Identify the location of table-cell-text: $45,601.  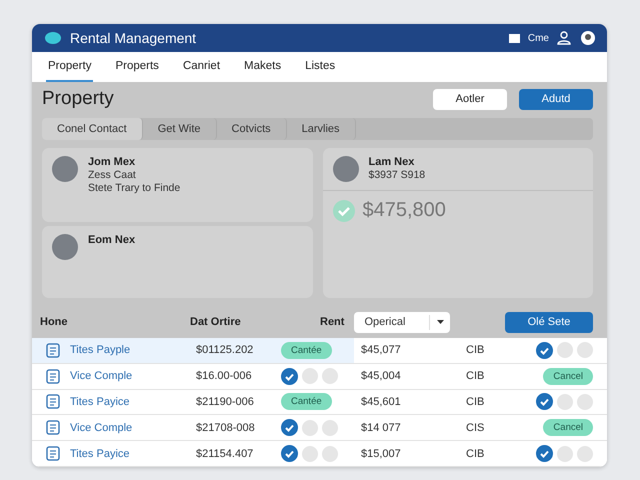
(381, 402).